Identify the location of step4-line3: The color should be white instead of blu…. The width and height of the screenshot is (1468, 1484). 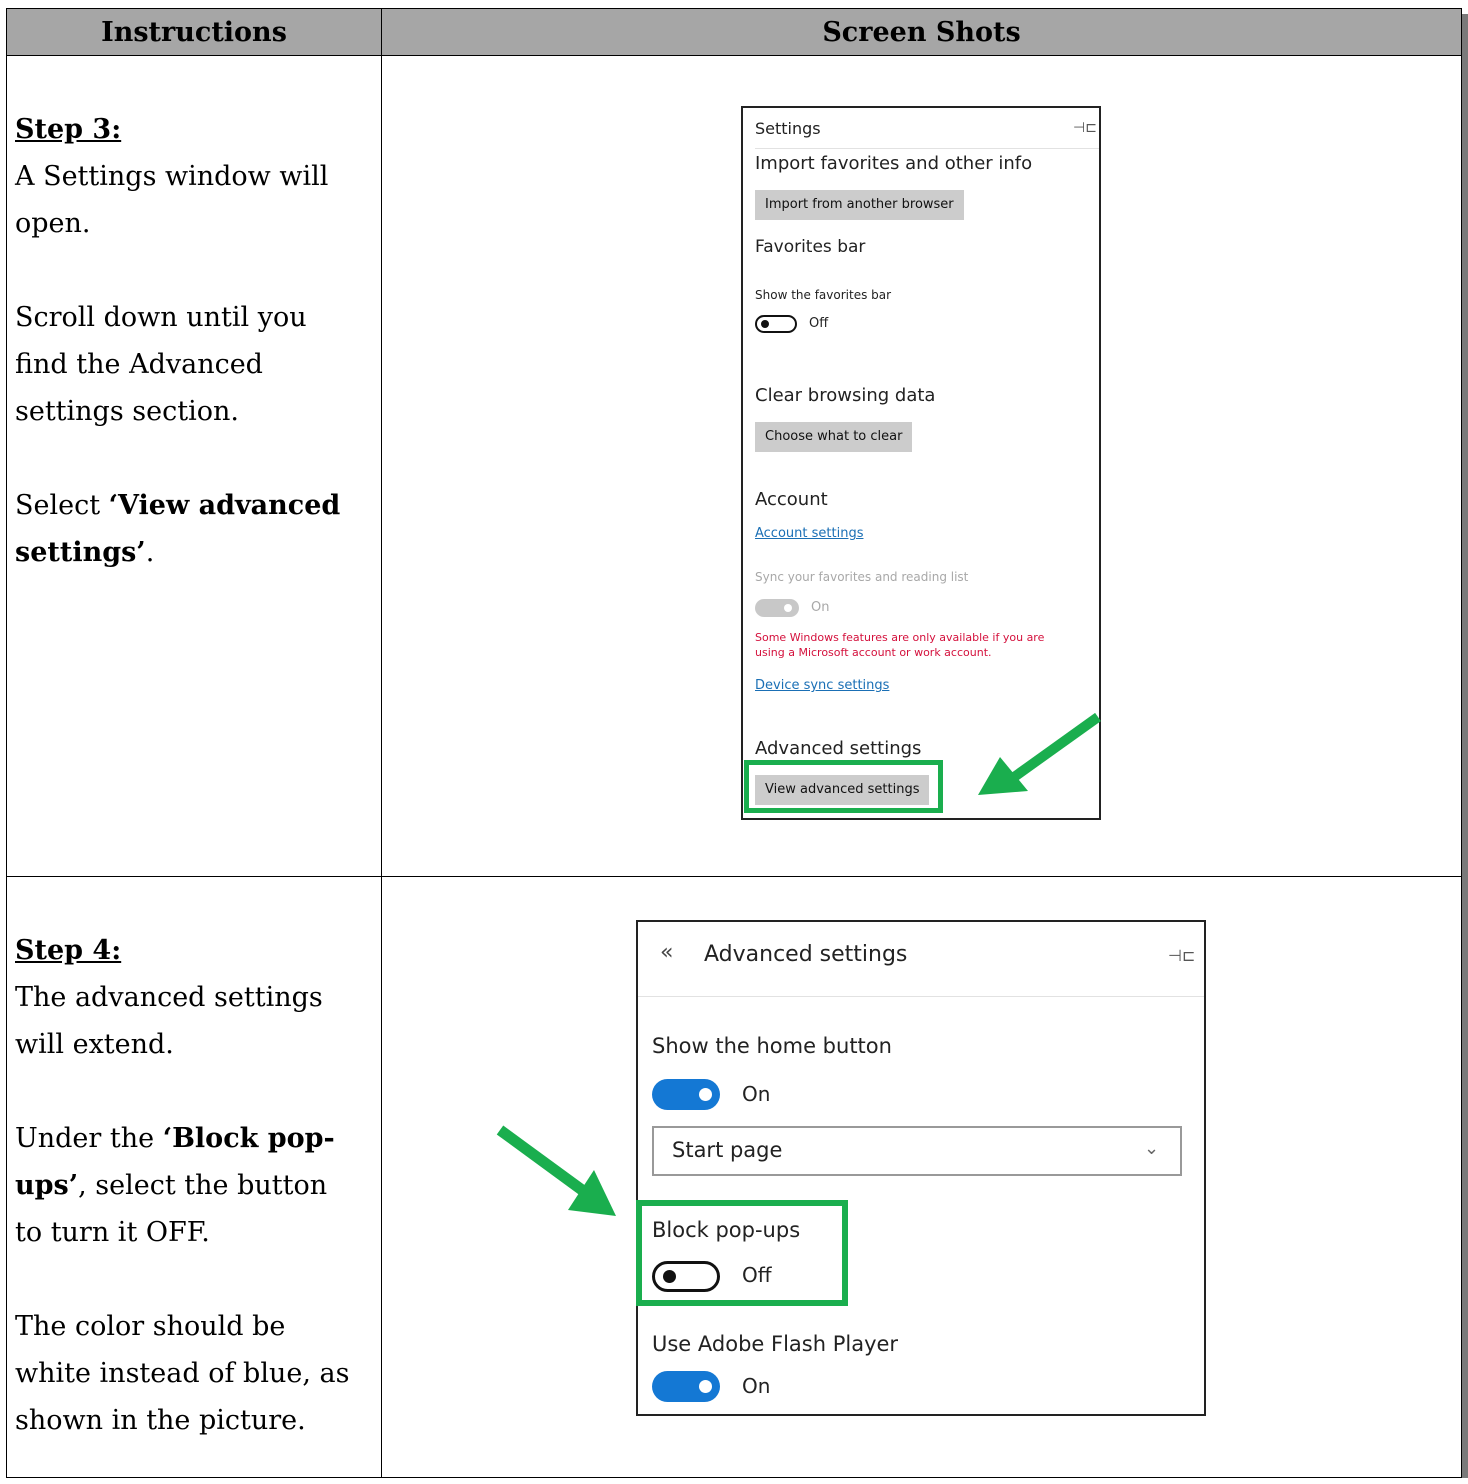
(182, 1373).